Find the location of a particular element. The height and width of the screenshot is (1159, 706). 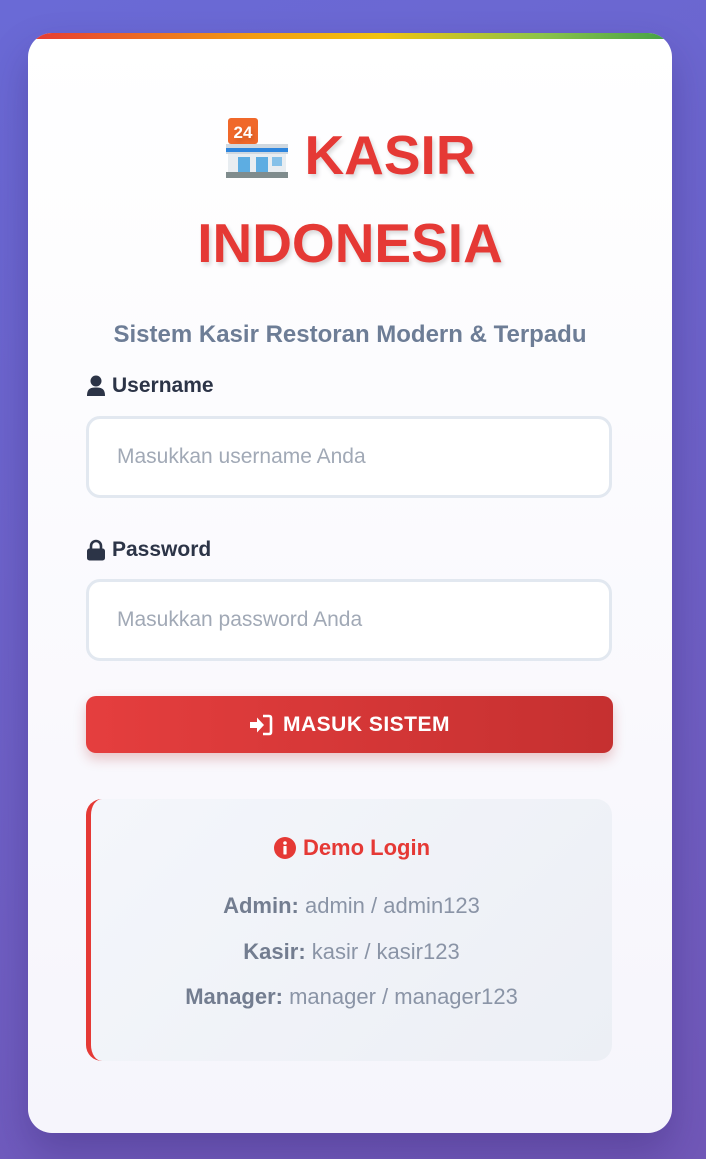

demo-credentials: admin / admin123 is located at coordinates (392, 905).